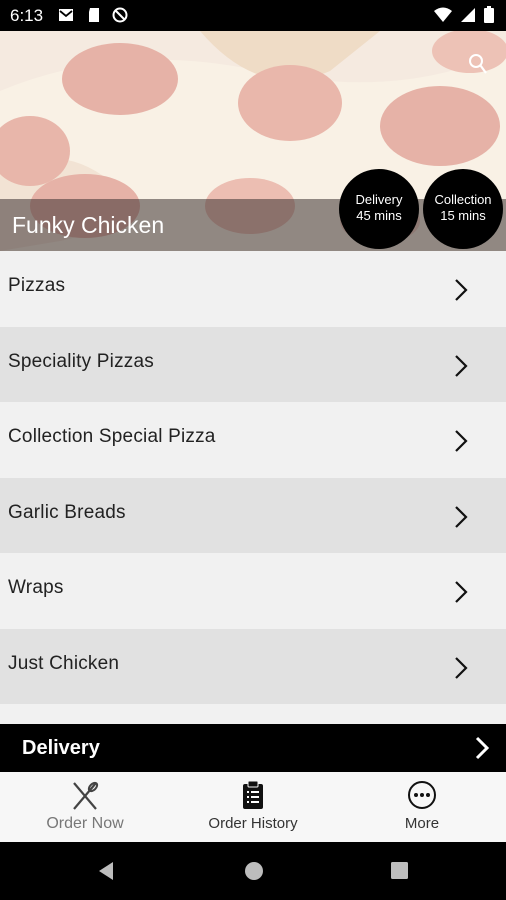  I want to click on menu-item-just-chicken: Just Chicken, so click(253, 666).